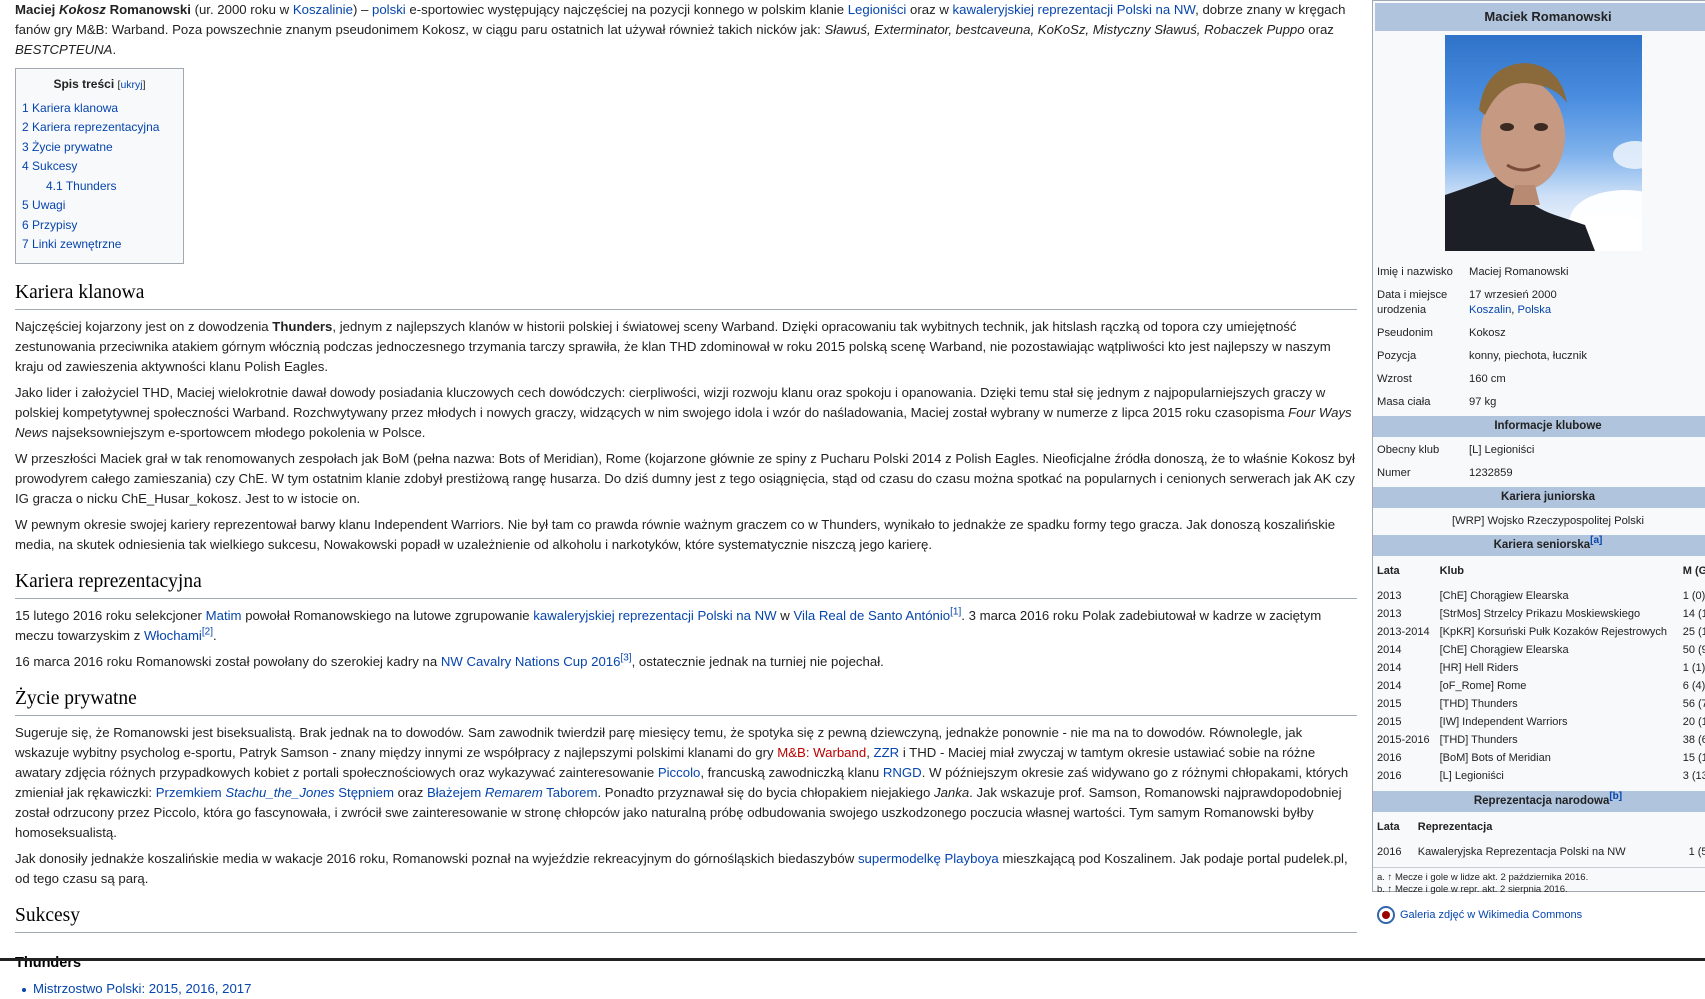 The width and height of the screenshot is (1705, 999). What do you see at coordinates (1539, 801) in the screenshot?
I see `infobox-header-national: Reprezentacja narodowa[b]` at bounding box center [1539, 801].